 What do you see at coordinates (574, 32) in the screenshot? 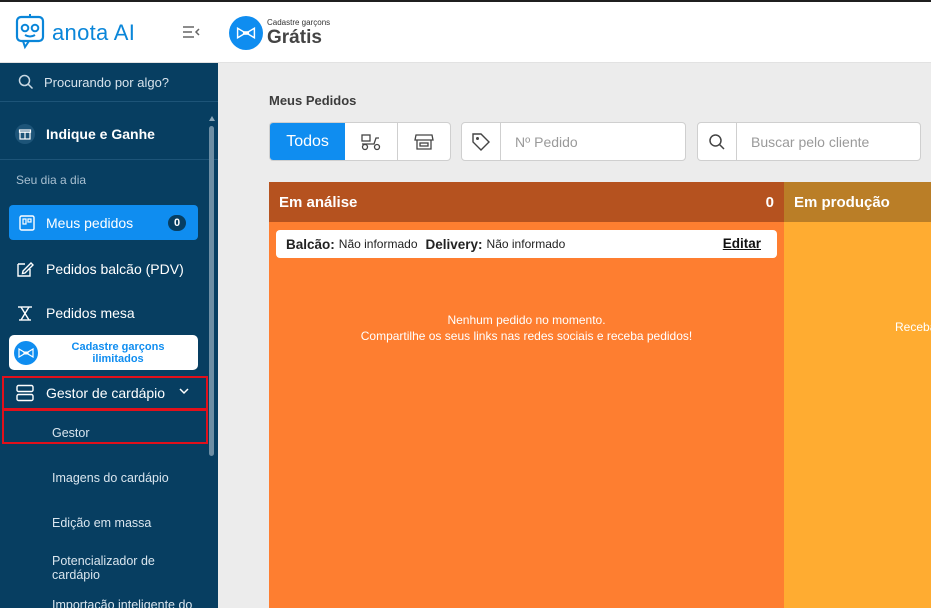
I see `top-header: Cadastre garçons Grátis` at bounding box center [574, 32].